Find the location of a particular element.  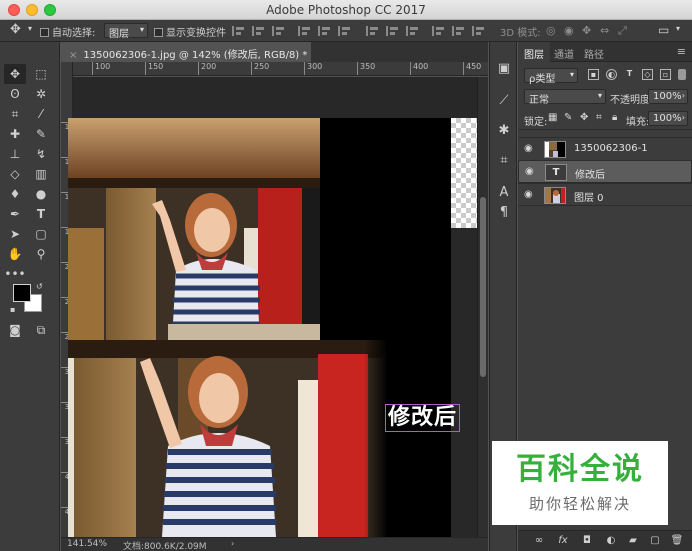

type-tool-icon: T is located at coordinates (41, 214).